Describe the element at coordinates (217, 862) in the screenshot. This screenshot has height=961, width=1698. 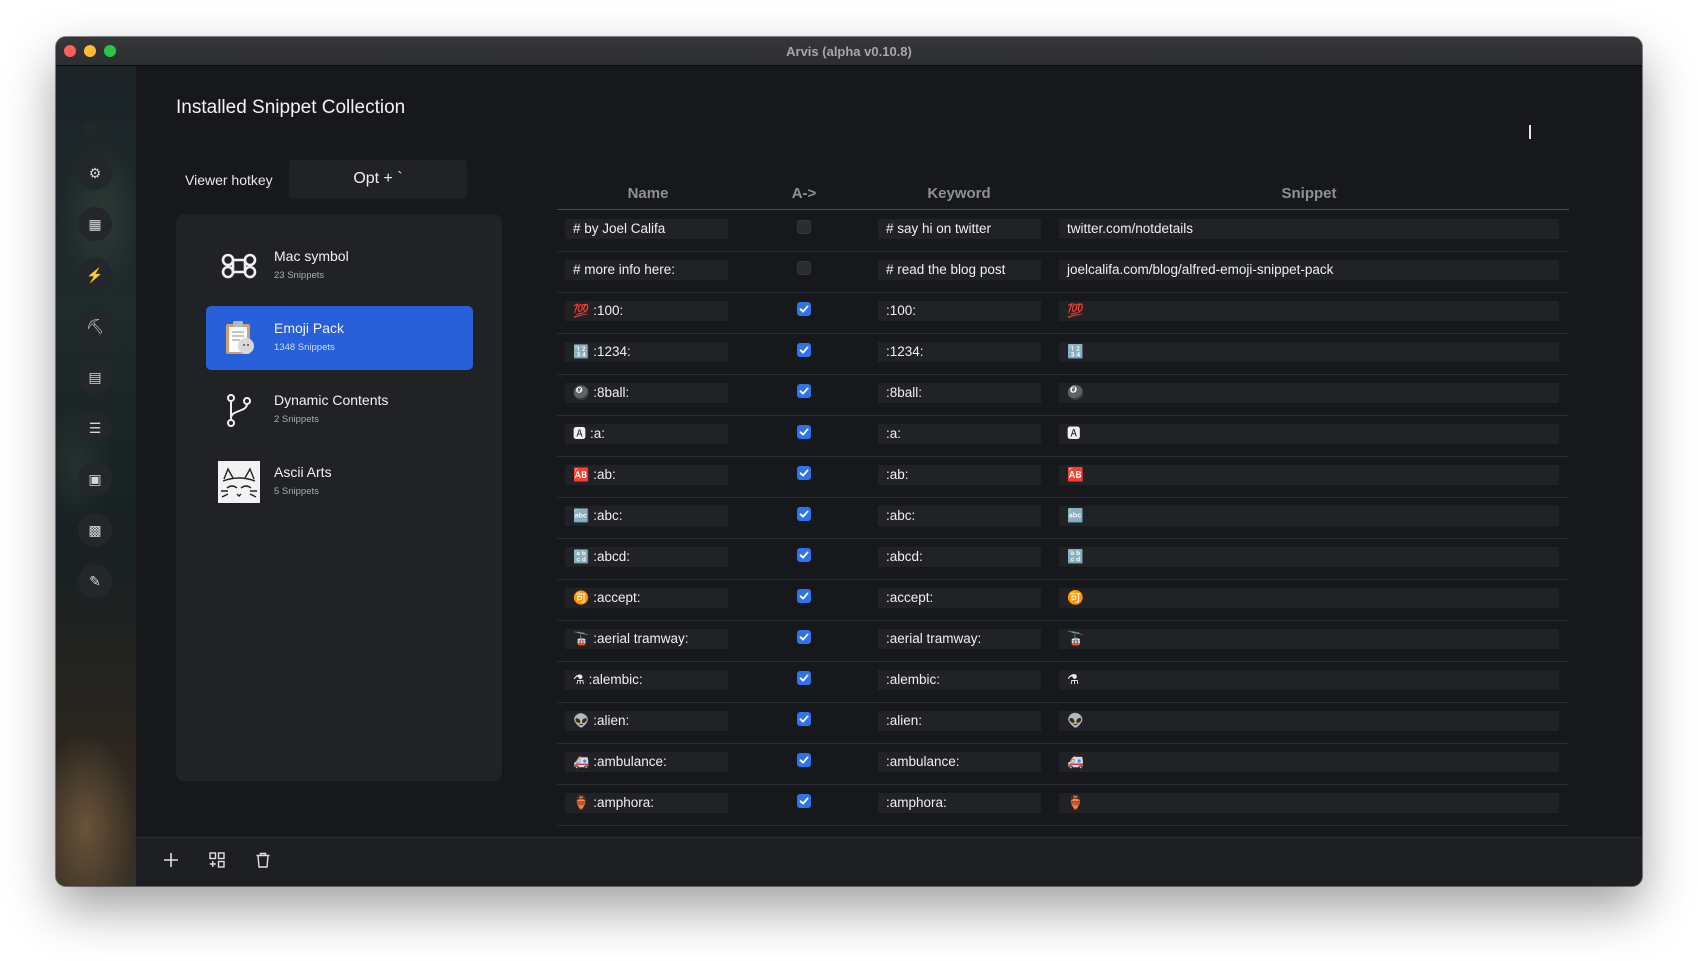
I see `grid-add-button` at that location.